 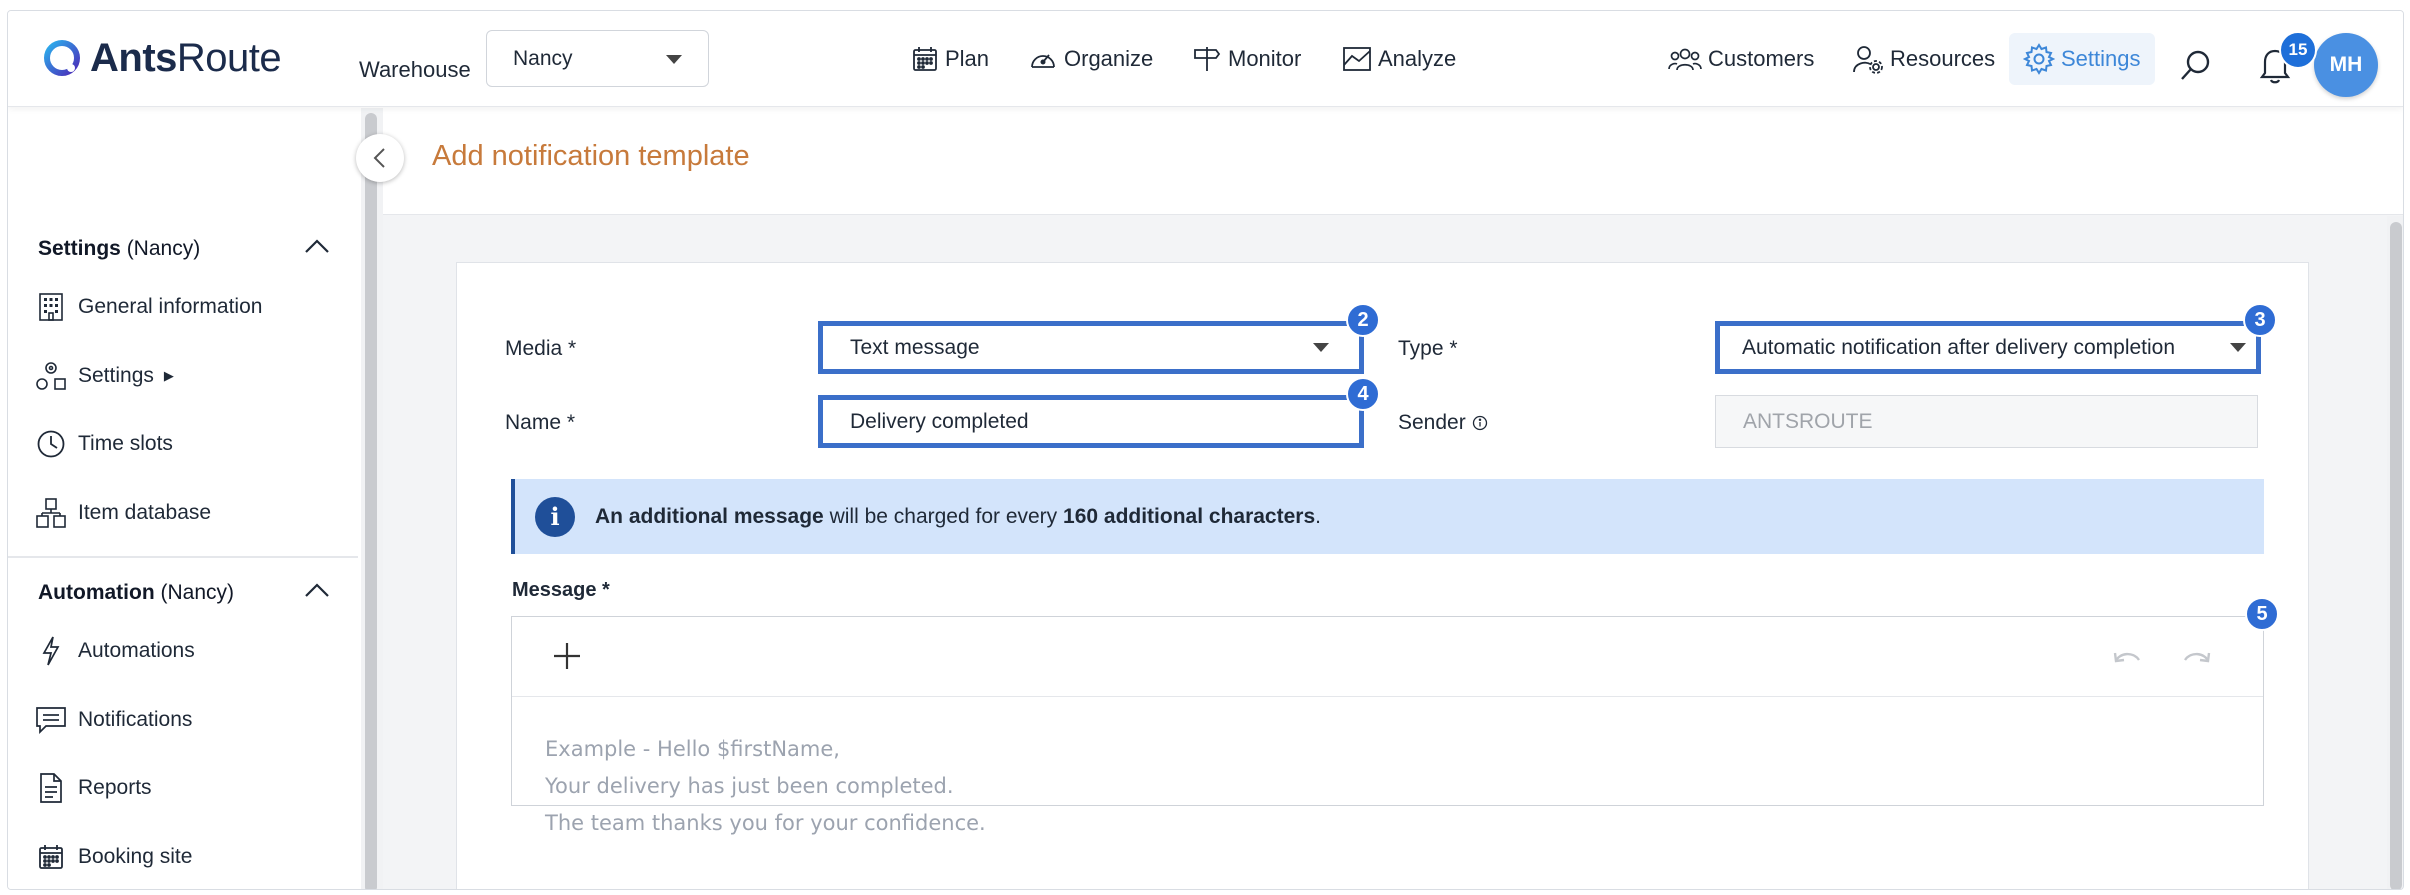 I want to click on sender-input-value: ANTSROUTE, so click(x=1808, y=421).